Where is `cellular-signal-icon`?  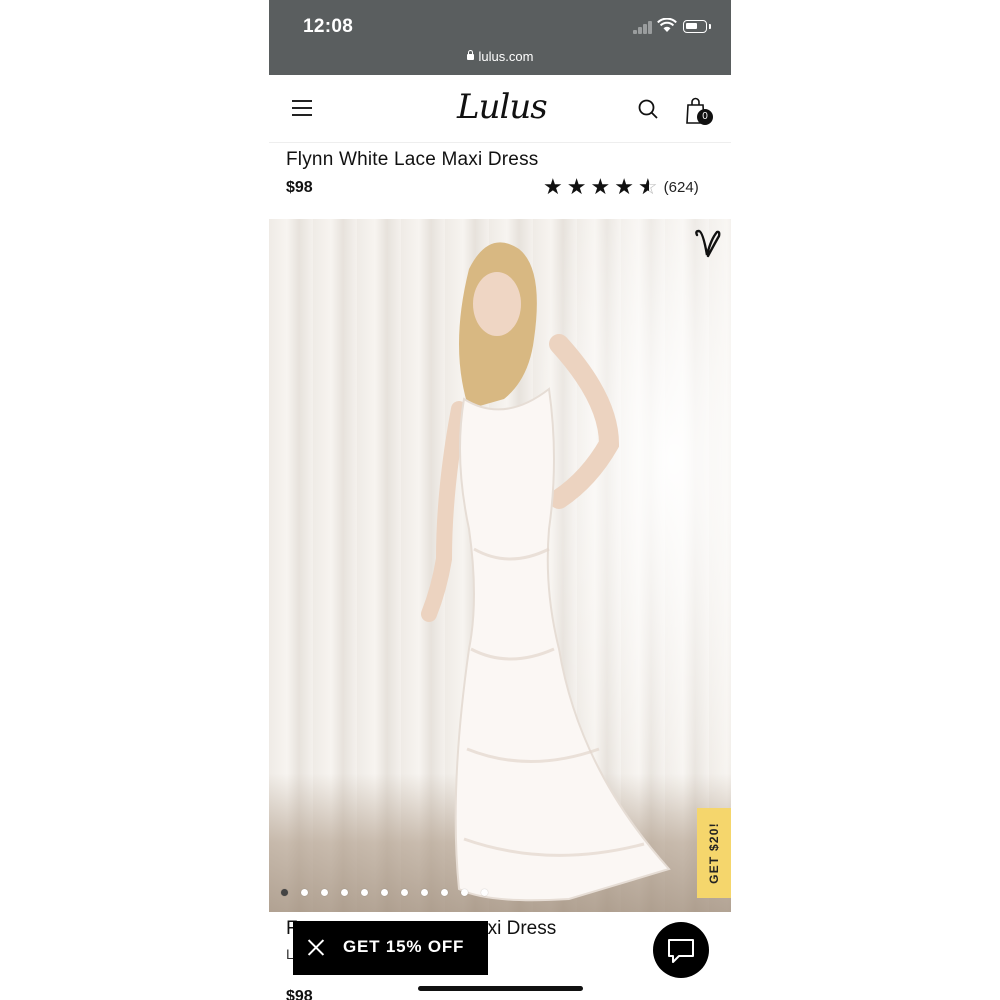 cellular-signal-icon is located at coordinates (644, 27).